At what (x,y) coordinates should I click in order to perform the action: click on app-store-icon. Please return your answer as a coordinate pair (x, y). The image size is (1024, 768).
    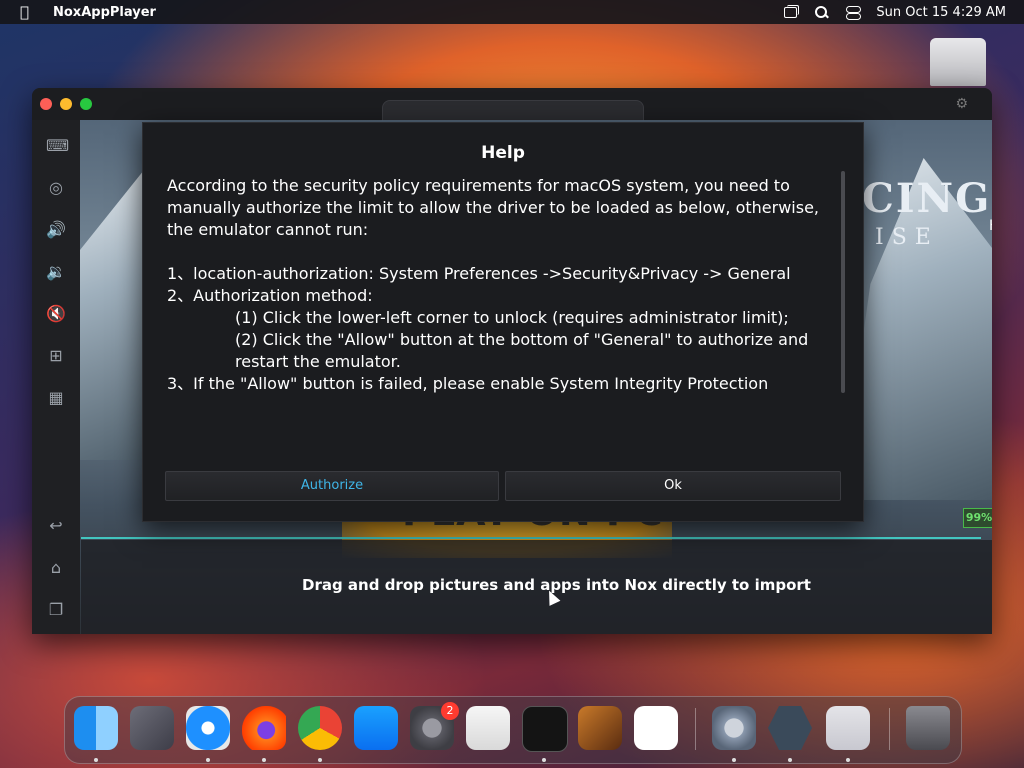
    Looking at the image, I should click on (376, 728).